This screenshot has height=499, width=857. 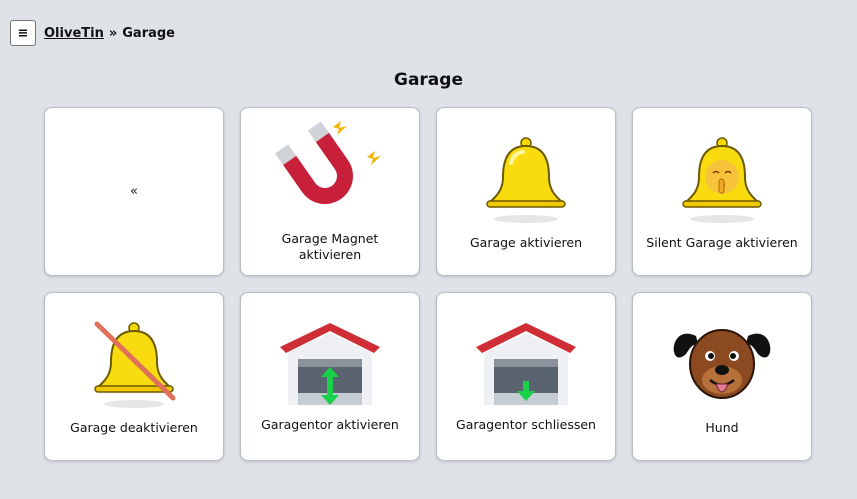 I want to click on bell-icon, so click(x=526, y=179).